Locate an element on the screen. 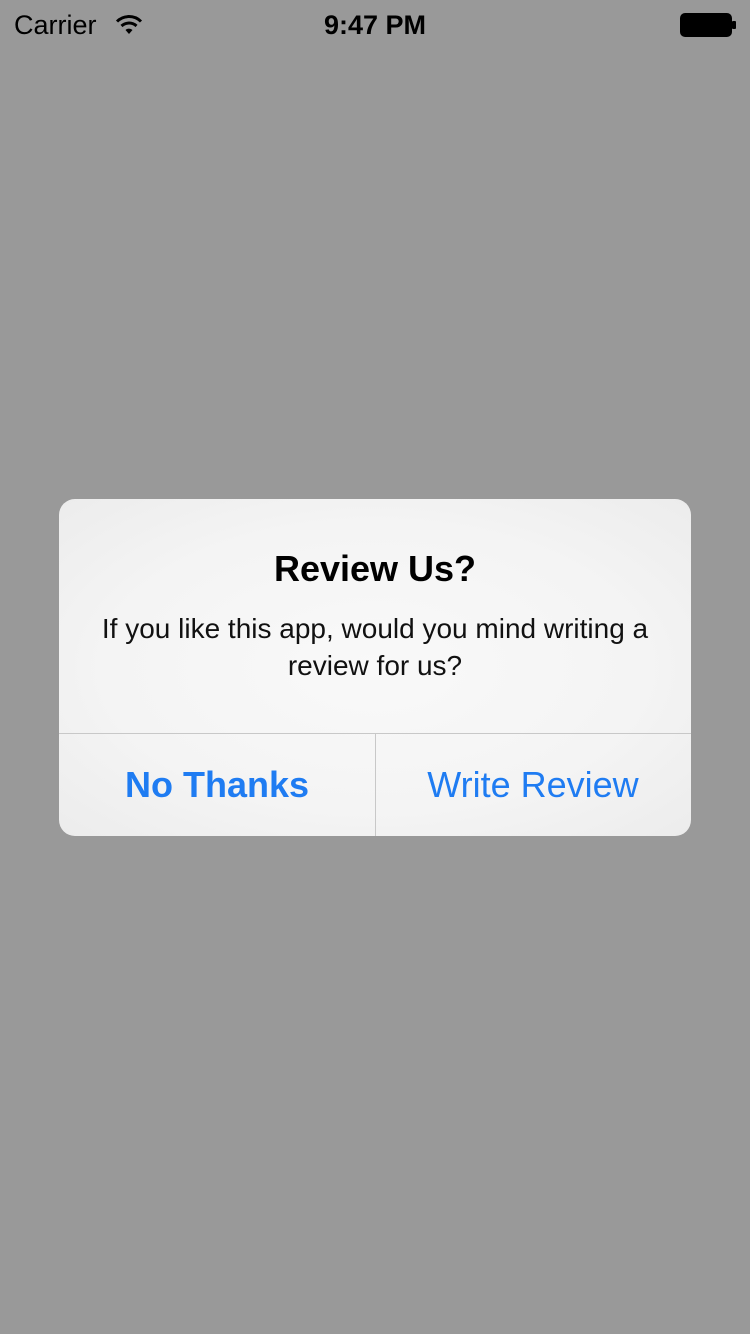  alert-button-row: No Thanks Write Review is located at coordinates (375, 785).